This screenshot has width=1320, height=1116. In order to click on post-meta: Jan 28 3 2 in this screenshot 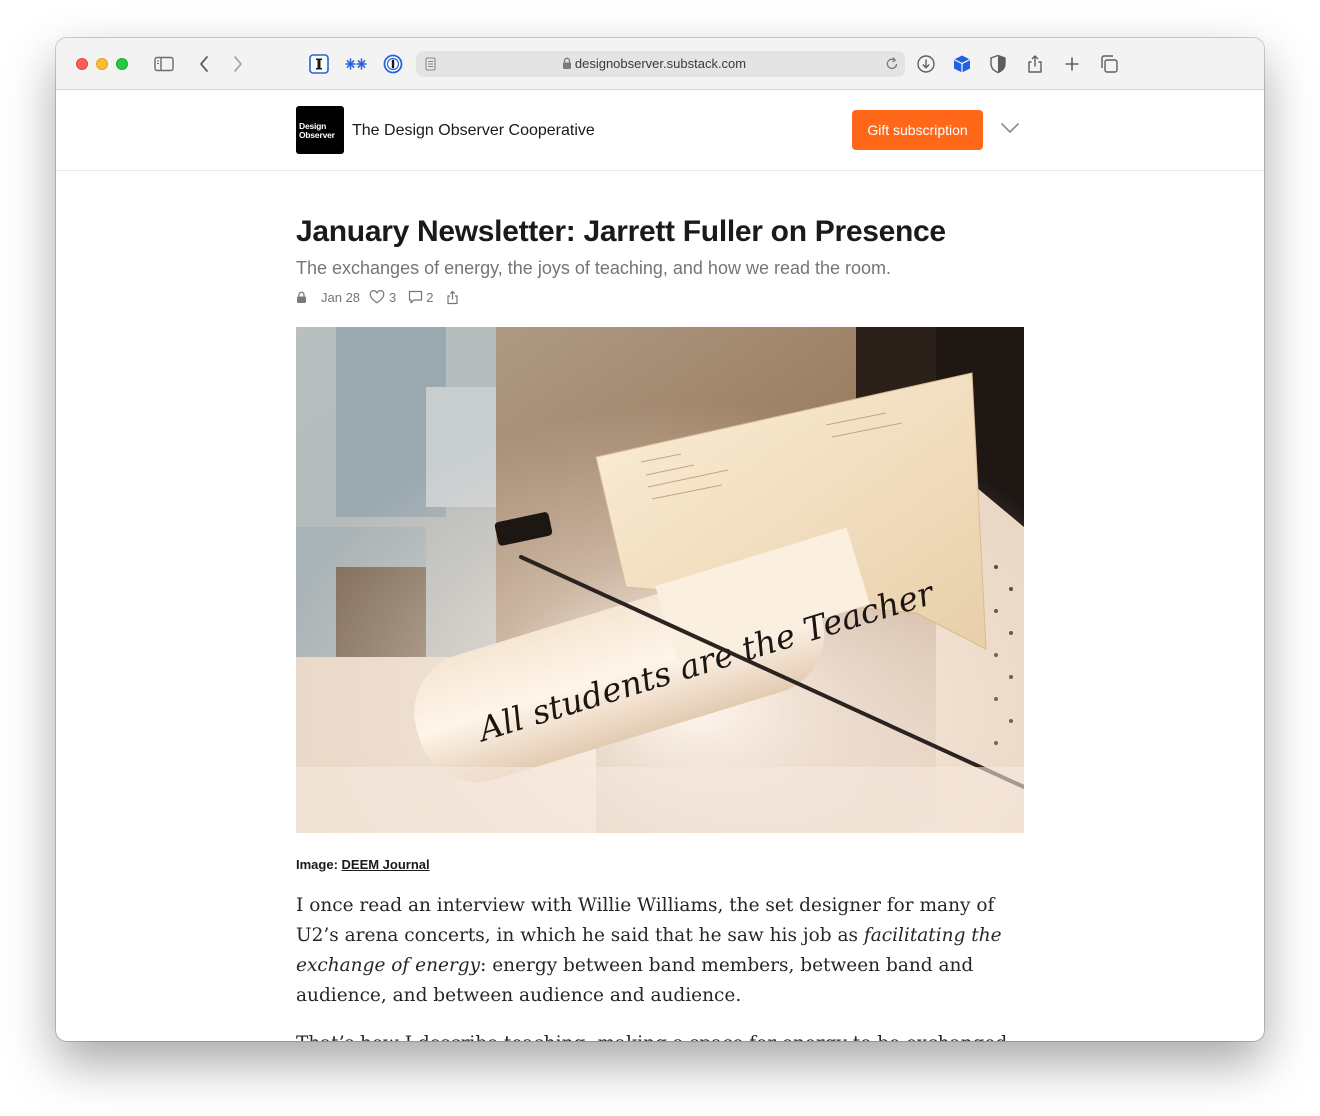, I will do `click(377, 297)`.